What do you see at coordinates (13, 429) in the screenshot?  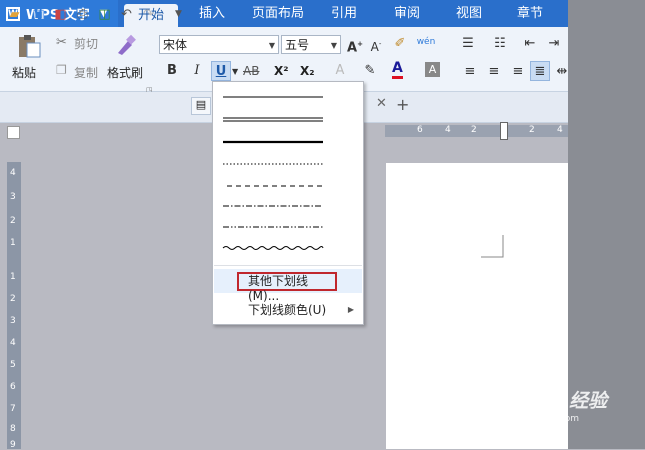 I see `ruler-tick: 8` at bounding box center [13, 429].